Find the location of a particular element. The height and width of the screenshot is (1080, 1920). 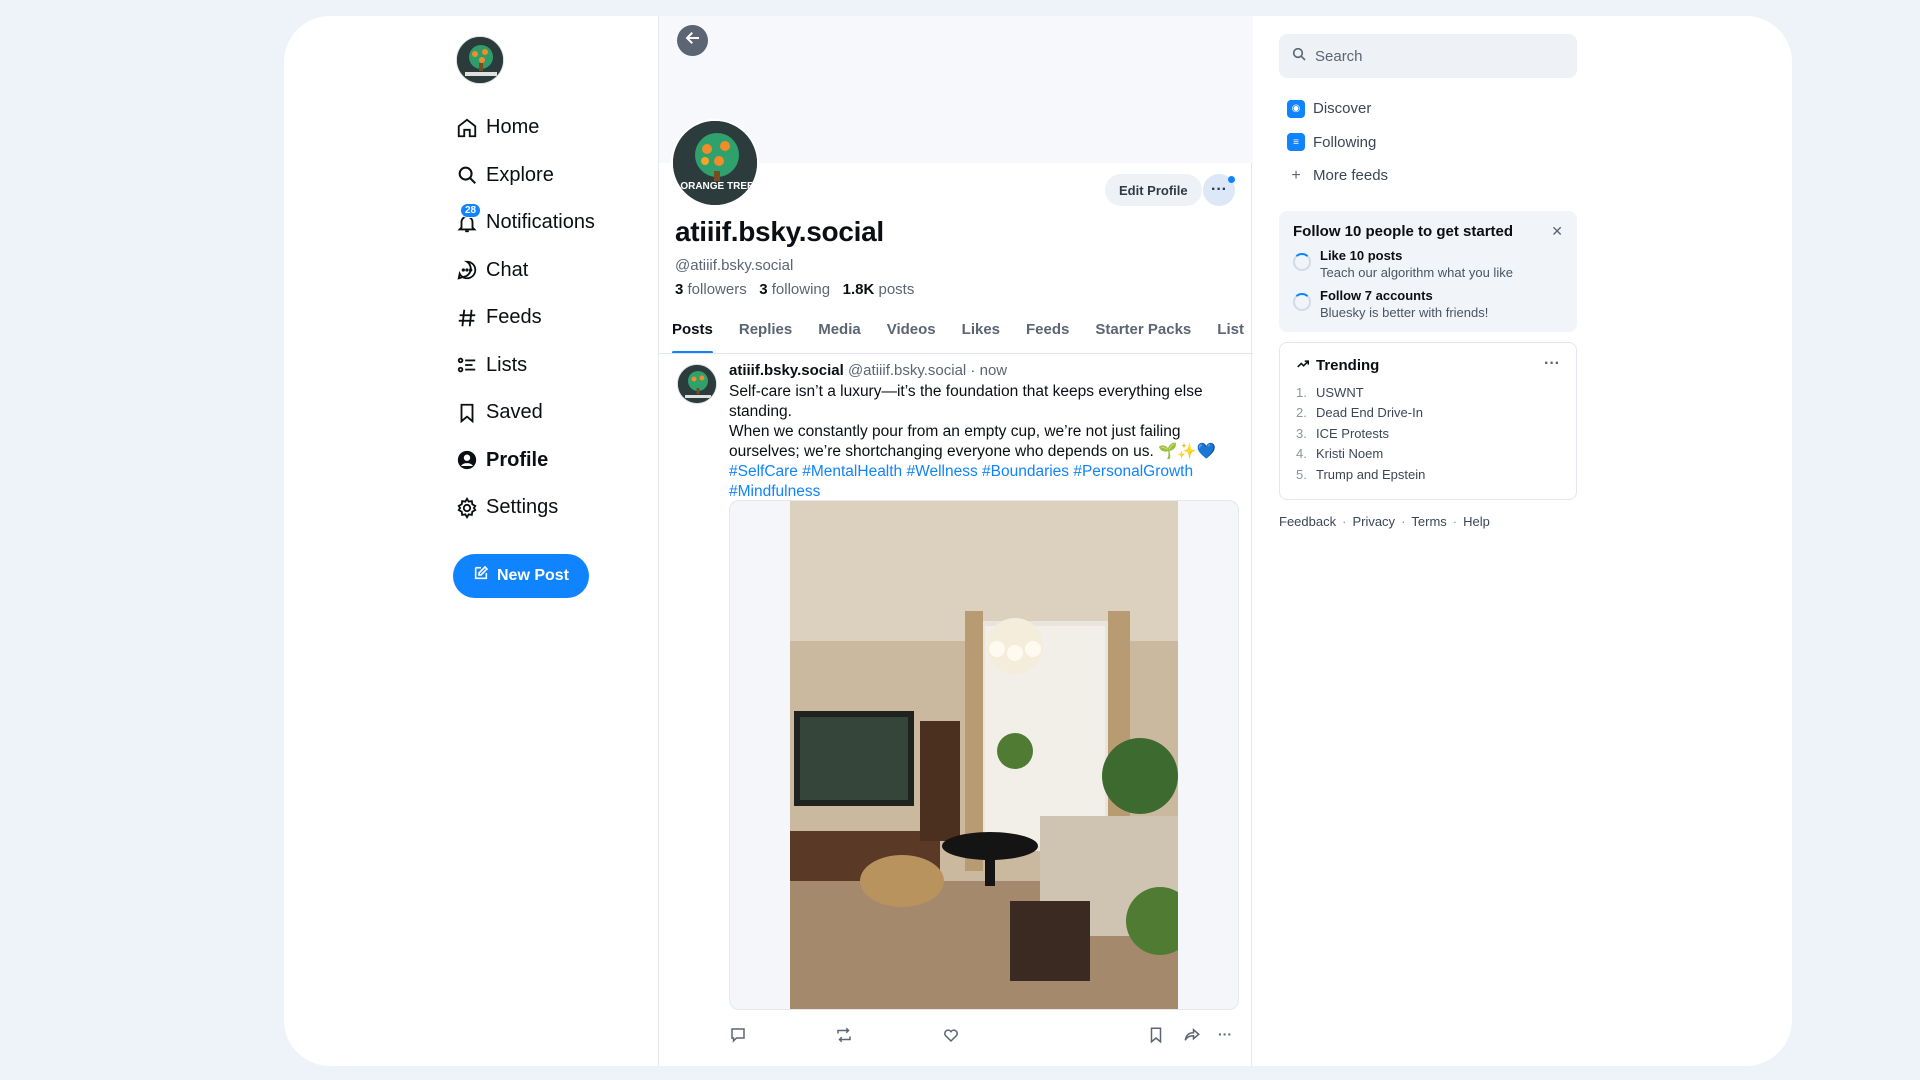

nav-notifications: 28 Notifications is located at coordinates (556, 223).